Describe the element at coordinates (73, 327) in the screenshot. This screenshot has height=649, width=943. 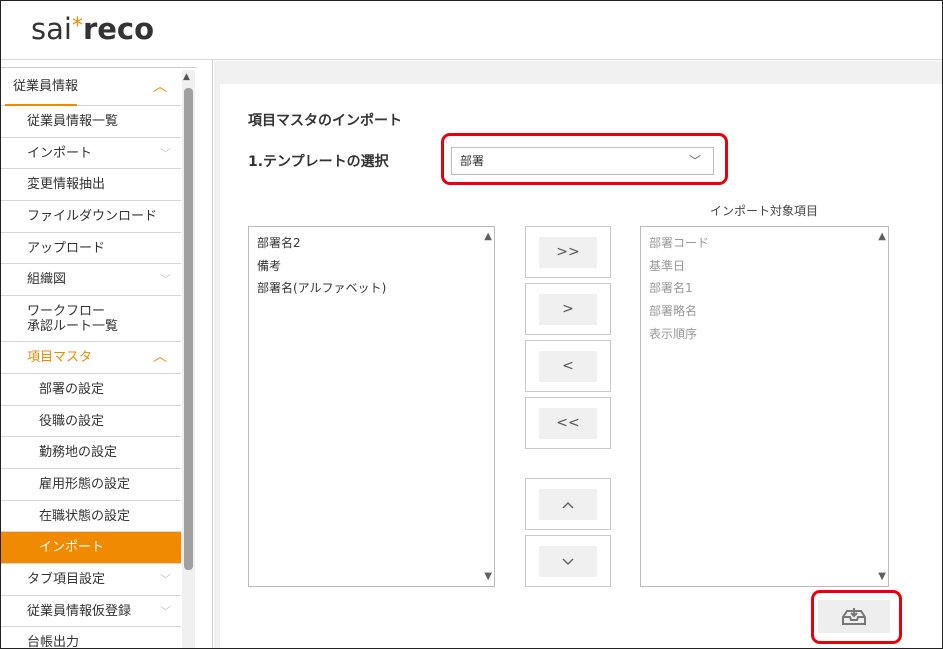
I see `sidebar-item-label-line2: 承認ルート一覧` at that location.